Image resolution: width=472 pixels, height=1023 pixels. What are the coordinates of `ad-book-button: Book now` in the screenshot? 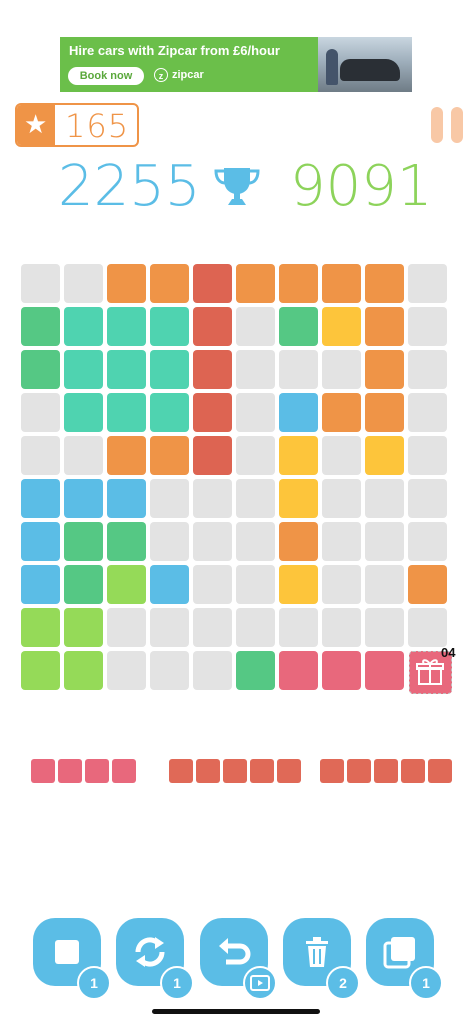 It's located at (106, 76).